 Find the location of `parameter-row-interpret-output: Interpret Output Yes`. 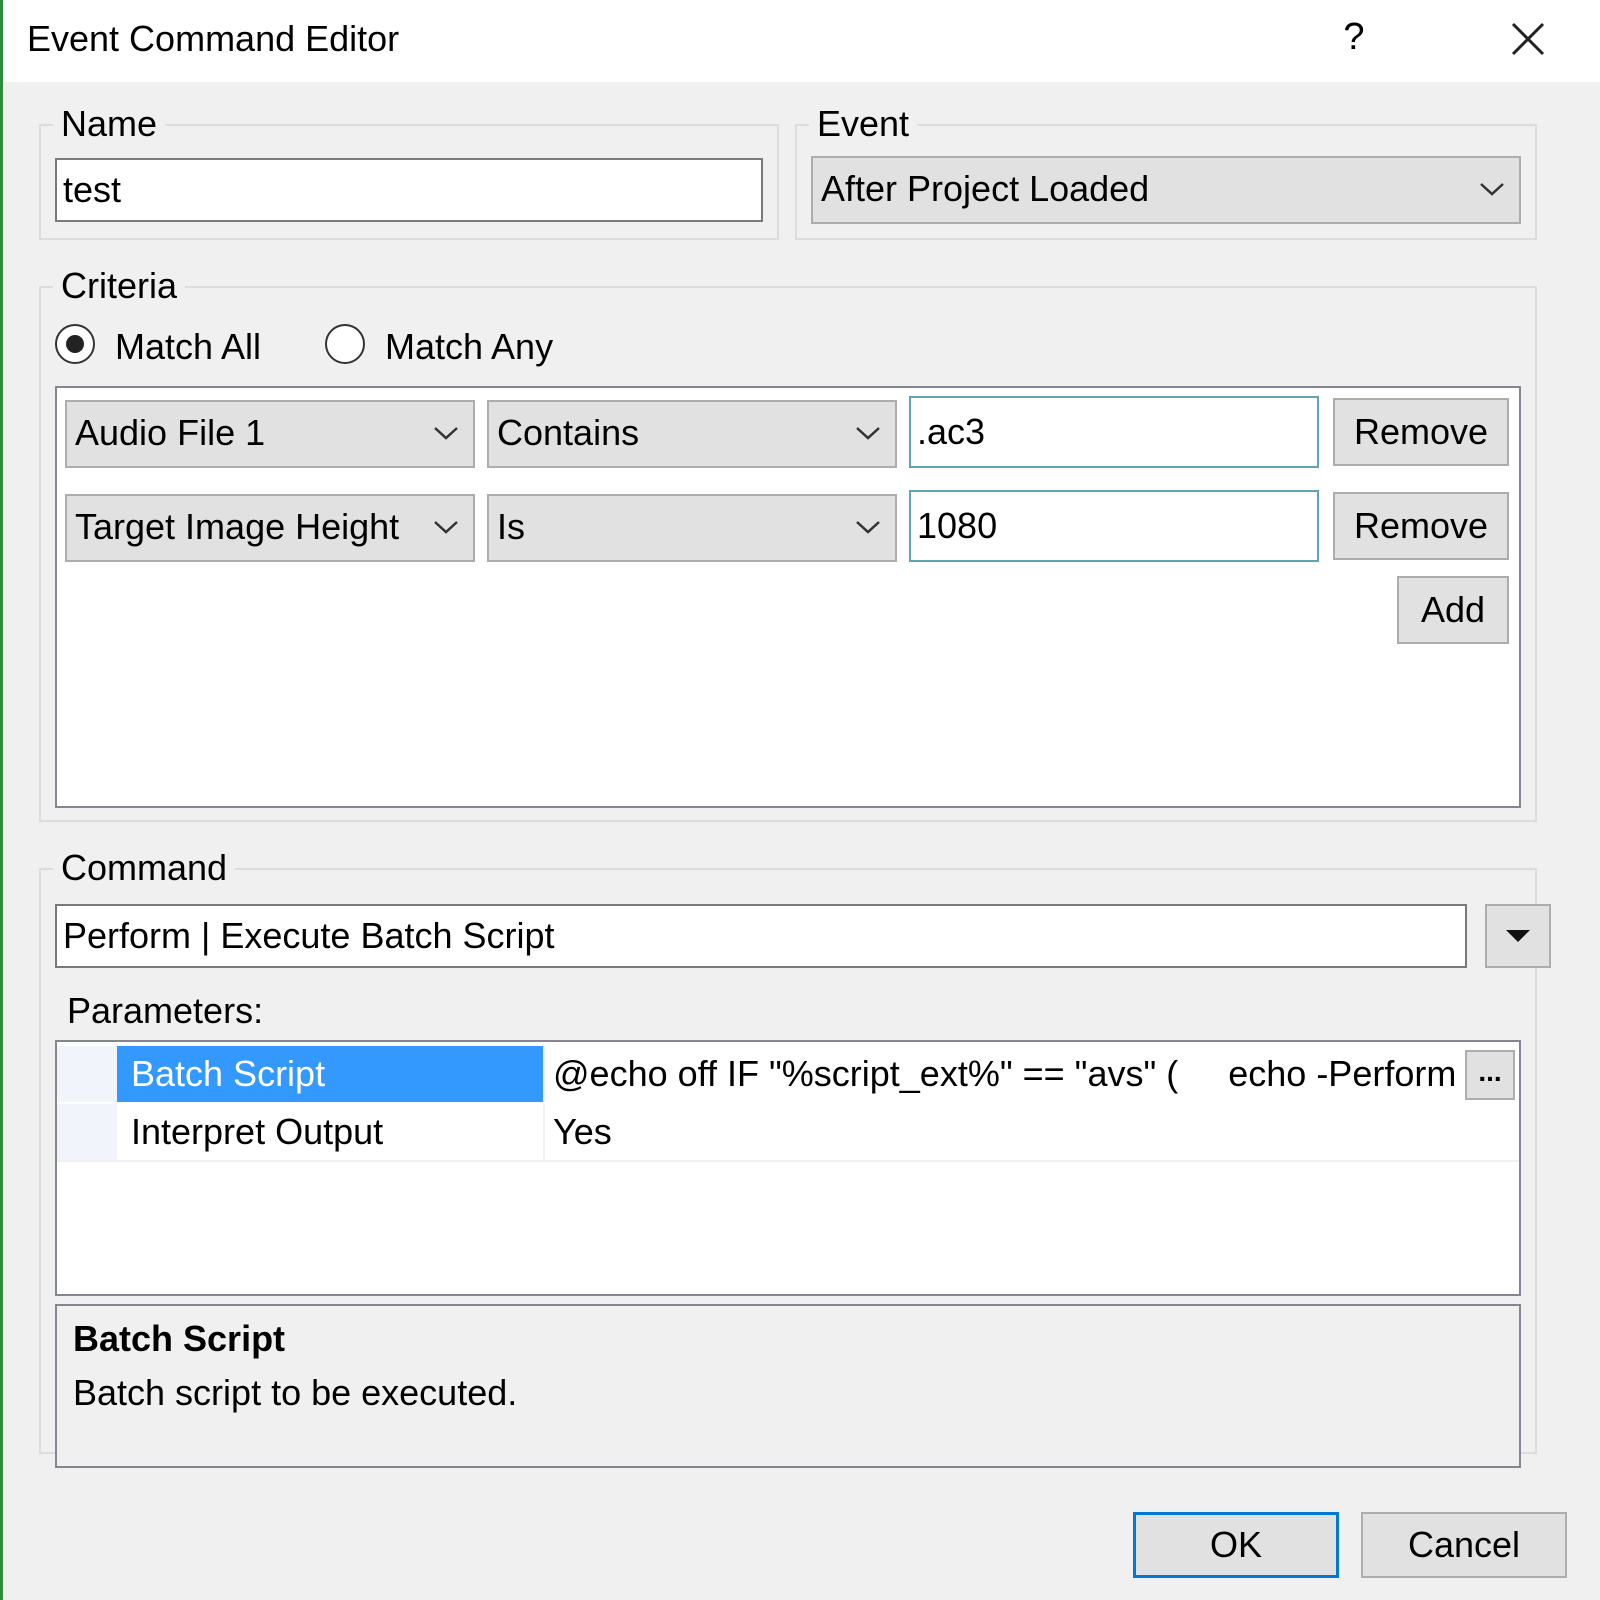

parameter-row-interpret-output: Interpret Output Yes is located at coordinates (788, 1133).